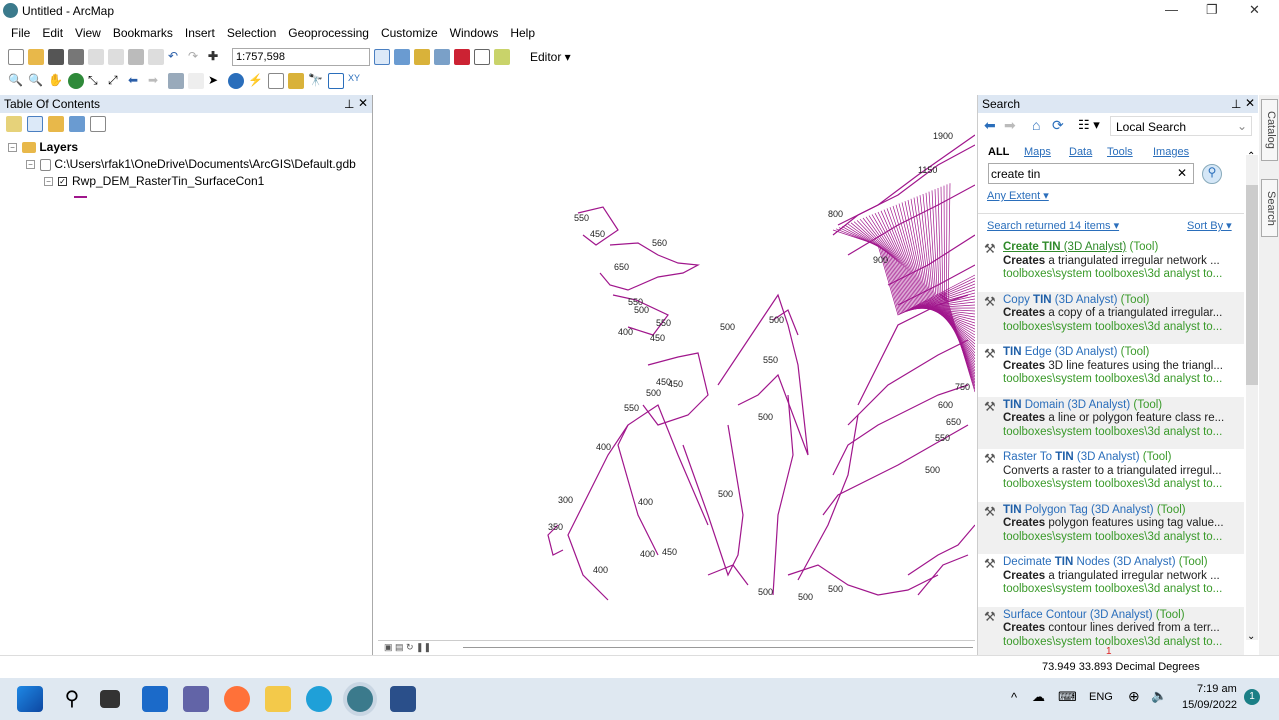 Image resolution: width=1279 pixels, height=720 pixels. Describe the element at coordinates (1080, 152) in the screenshot. I see `tab-data: Data` at that location.